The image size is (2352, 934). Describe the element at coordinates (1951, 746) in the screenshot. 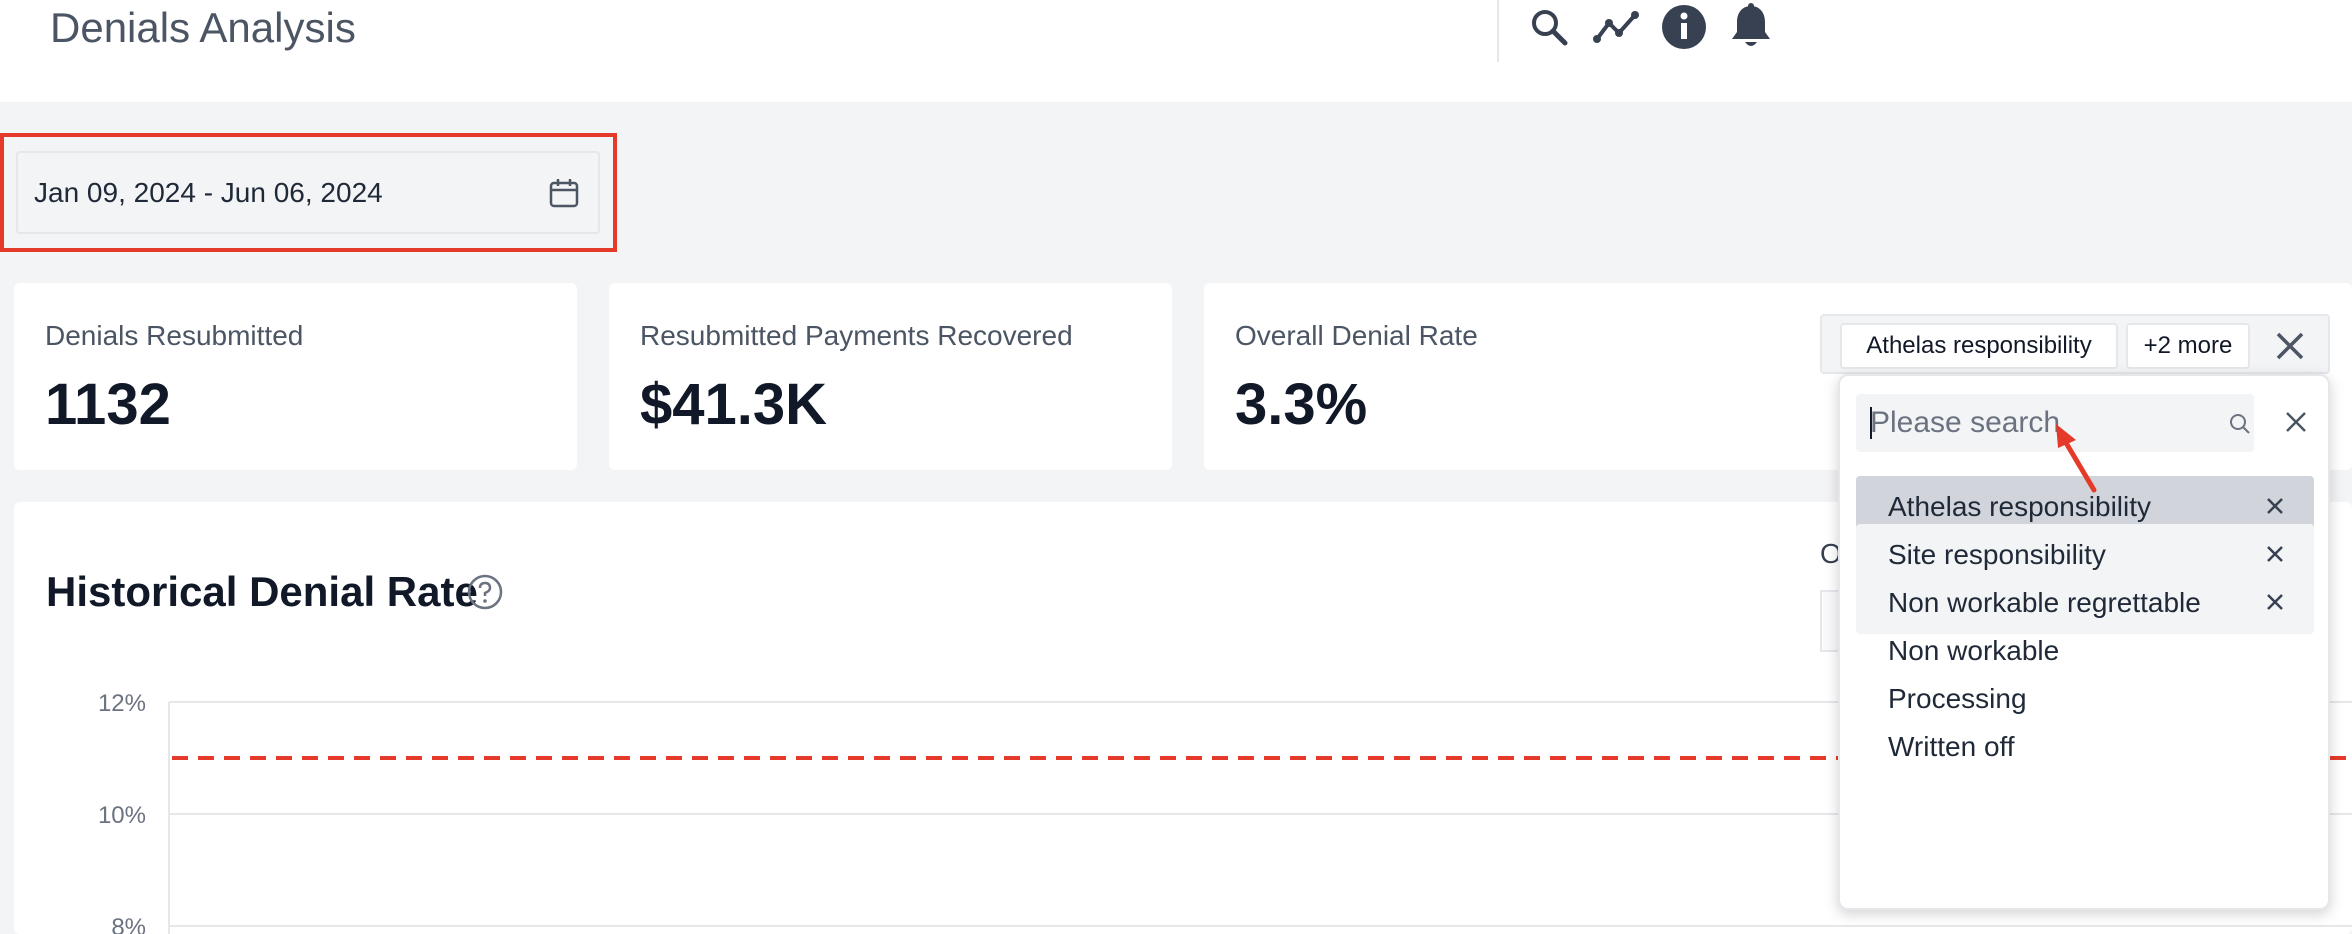

I see `filter-option-label: Written off` at that location.